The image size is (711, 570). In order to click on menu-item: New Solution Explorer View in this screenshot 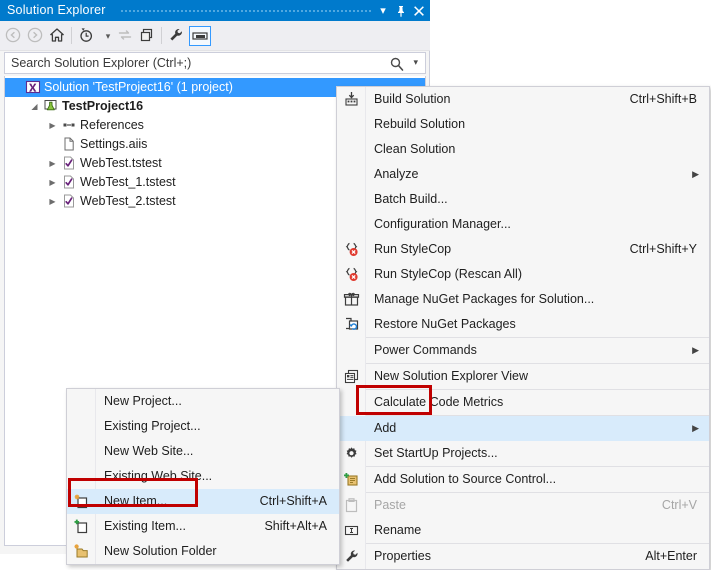, I will do `click(523, 376)`.